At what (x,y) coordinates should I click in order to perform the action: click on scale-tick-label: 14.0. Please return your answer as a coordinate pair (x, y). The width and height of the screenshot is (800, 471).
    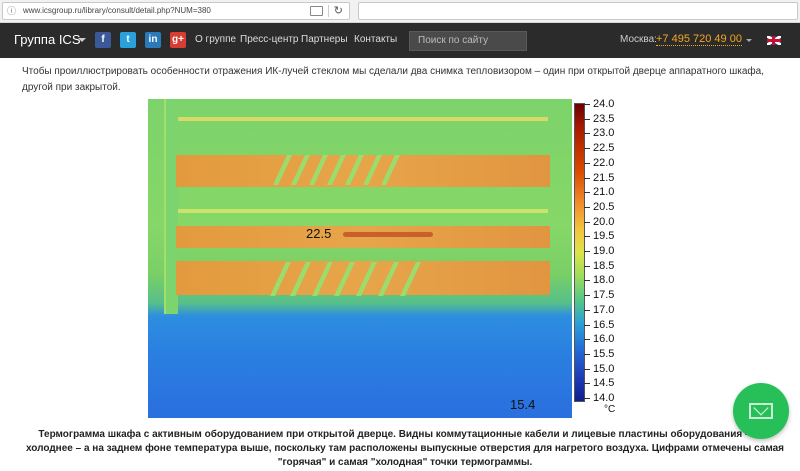
    Looking at the image, I should click on (604, 398).